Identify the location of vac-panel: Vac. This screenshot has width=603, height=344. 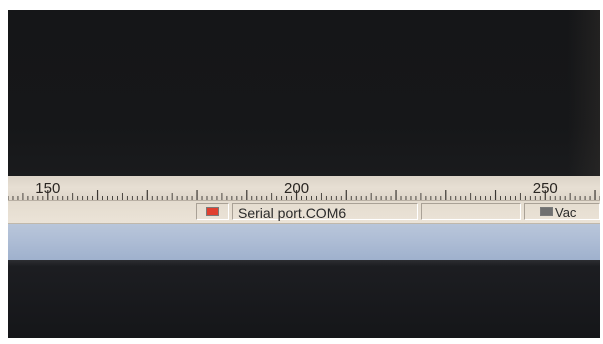
(562, 211).